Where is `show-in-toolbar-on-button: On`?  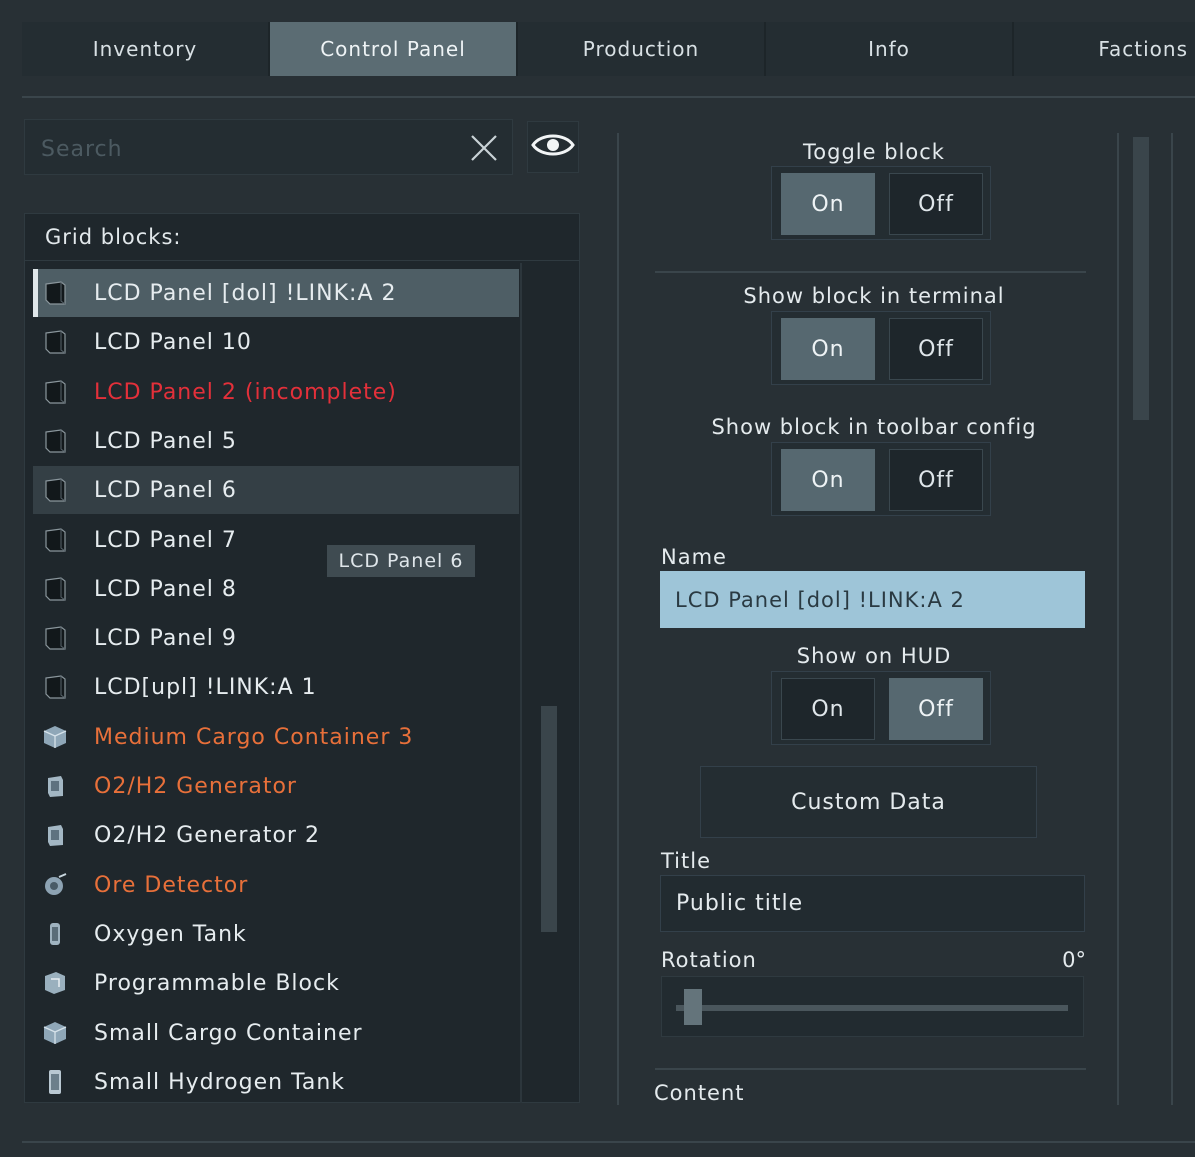 show-in-toolbar-on-button: On is located at coordinates (828, 480).